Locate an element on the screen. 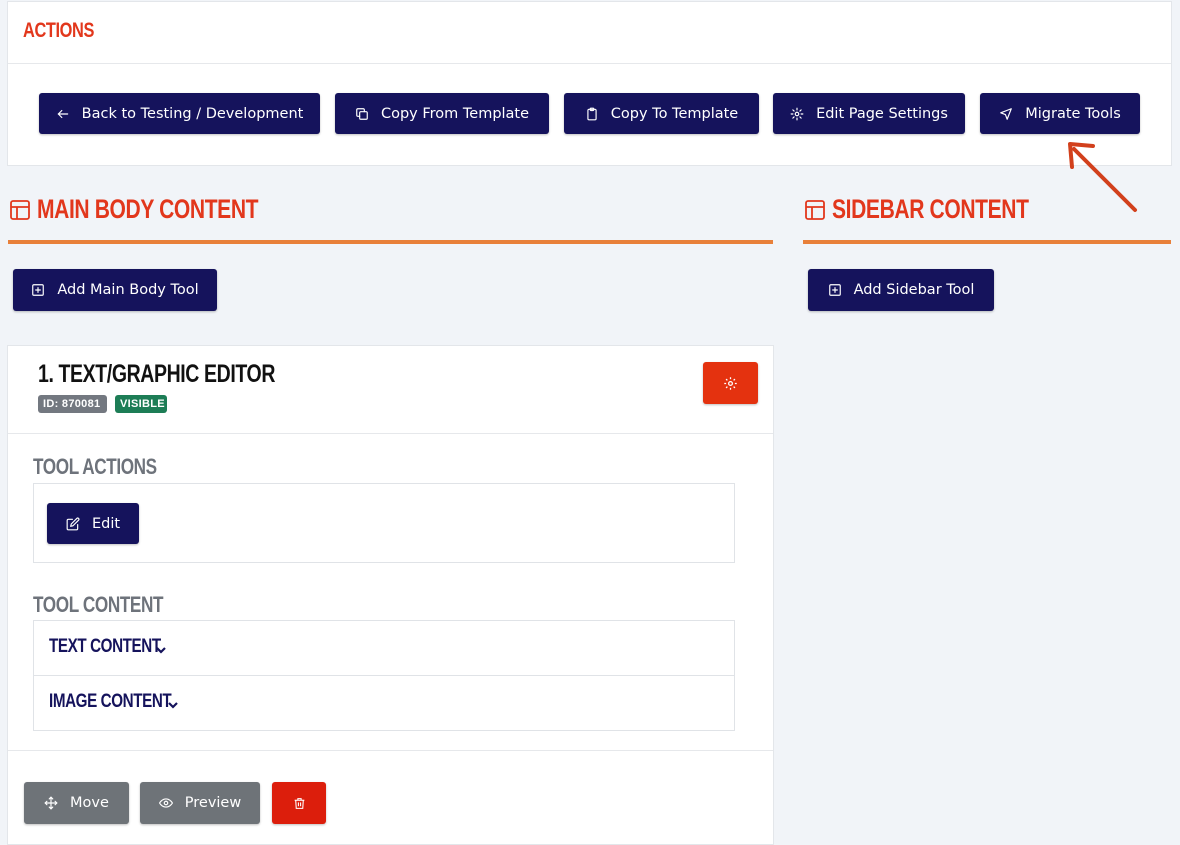  actions-header: ACTIONS is located at coordinates (589, 33).